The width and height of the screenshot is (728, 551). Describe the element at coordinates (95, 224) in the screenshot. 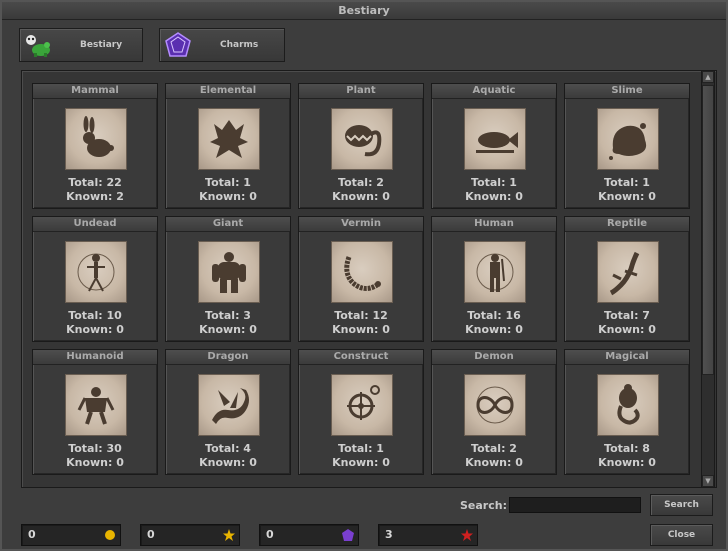

I see `category-name: Undead` at that location.